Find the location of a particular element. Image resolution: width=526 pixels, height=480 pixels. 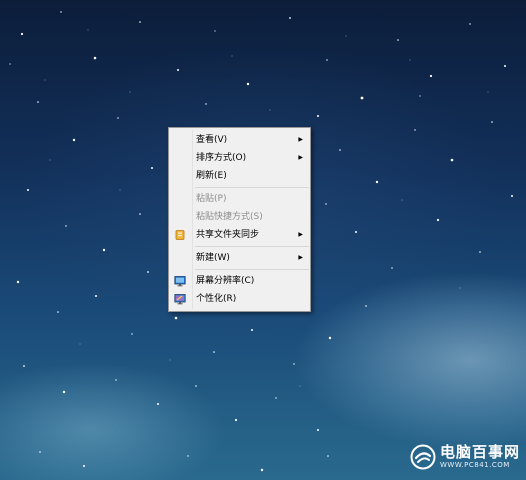

menu-item-new: 新建(W) ▶ is located at coordinates (239, 258).